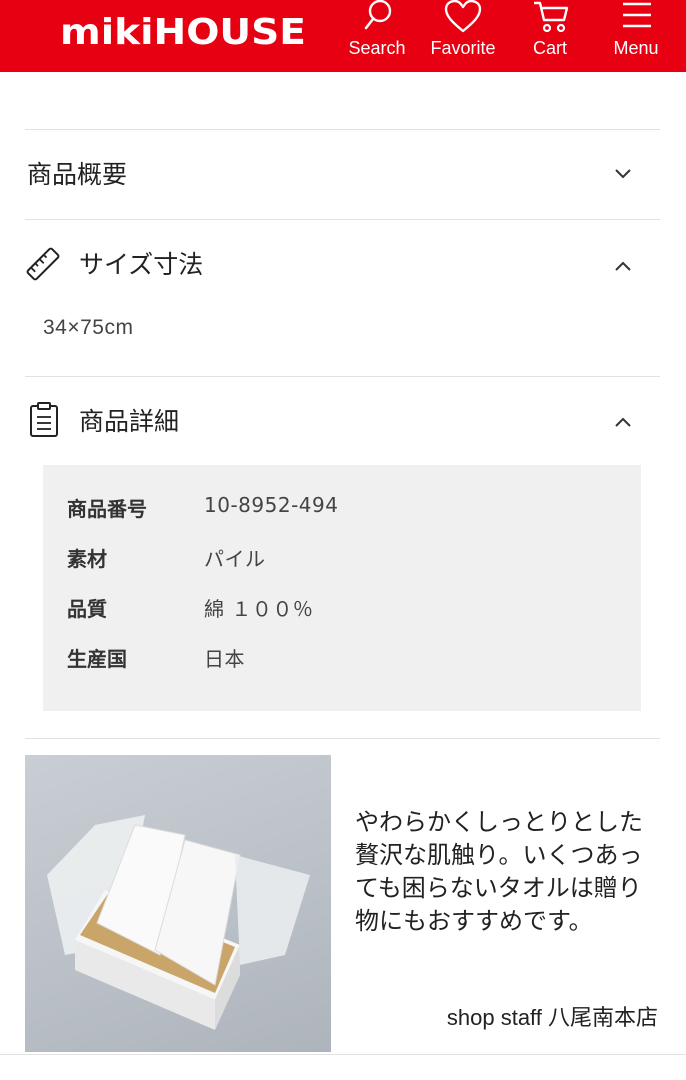 This screenshot has width=686, height=1080. Describe the element at coordinates (342, 265) in the screenshot. I see `accordion-size: サイズ寸法` at that location.